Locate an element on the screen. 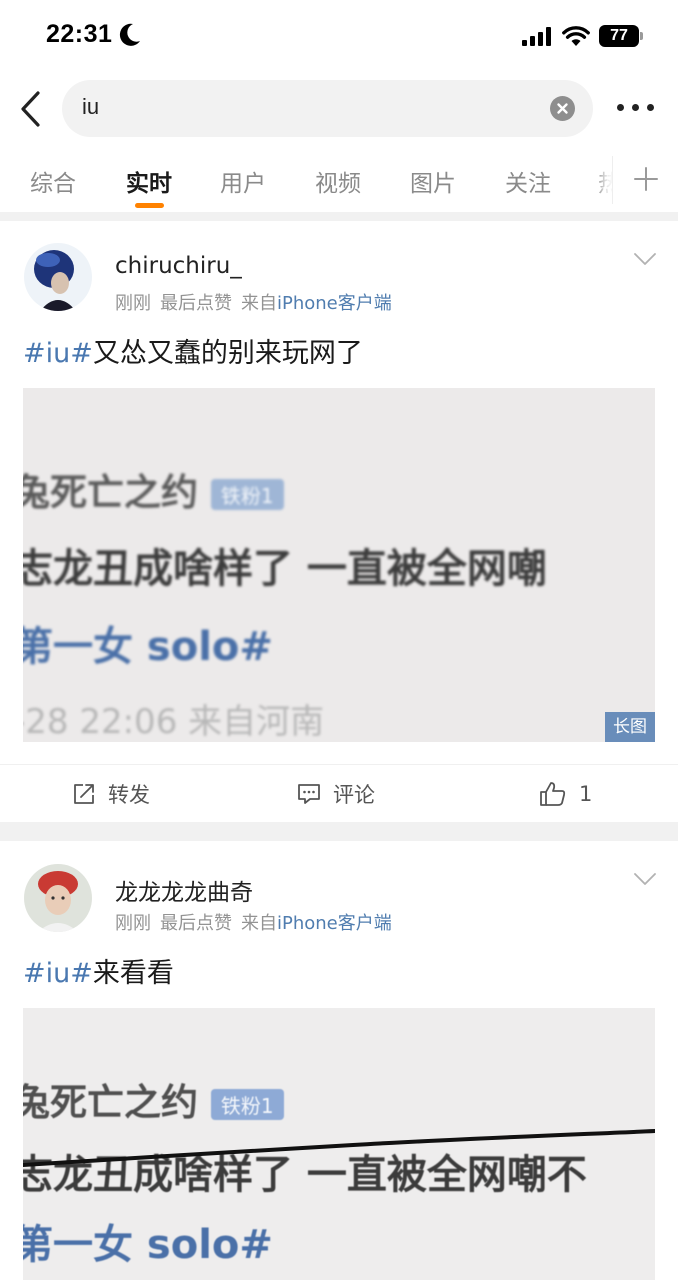 The image size is (678, 1280). repost-button: 转发 is located at coordinates (111, 794).